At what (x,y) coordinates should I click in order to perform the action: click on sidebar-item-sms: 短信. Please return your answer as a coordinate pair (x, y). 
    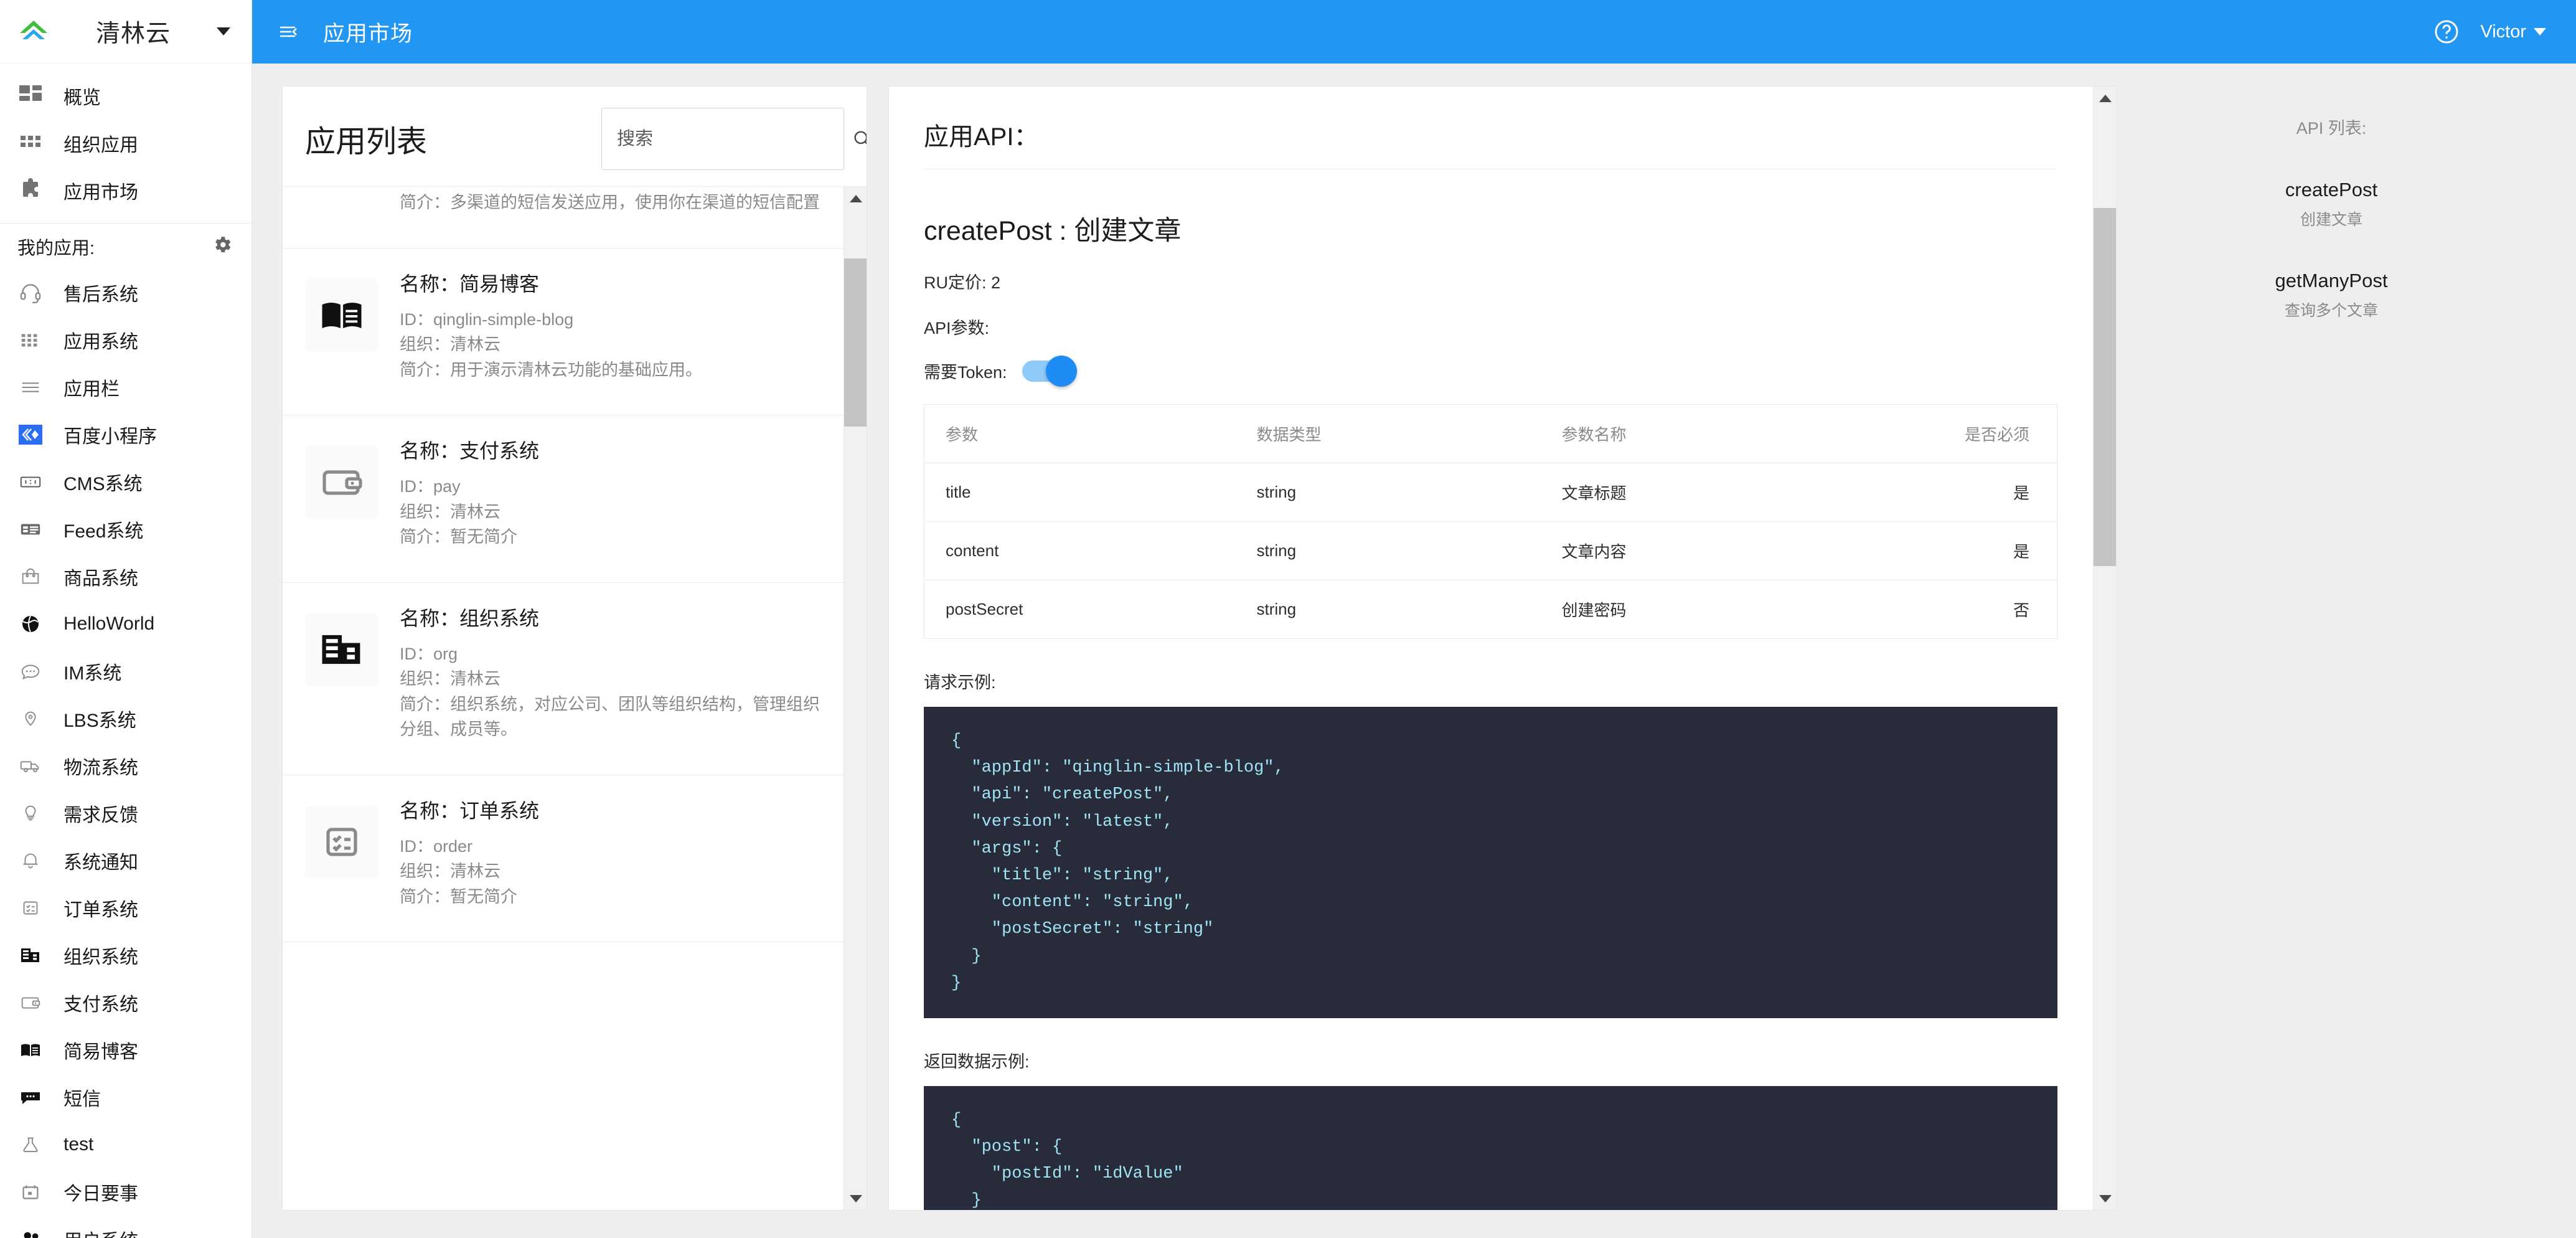
    Looking at the image, I should click on (125, 1097).